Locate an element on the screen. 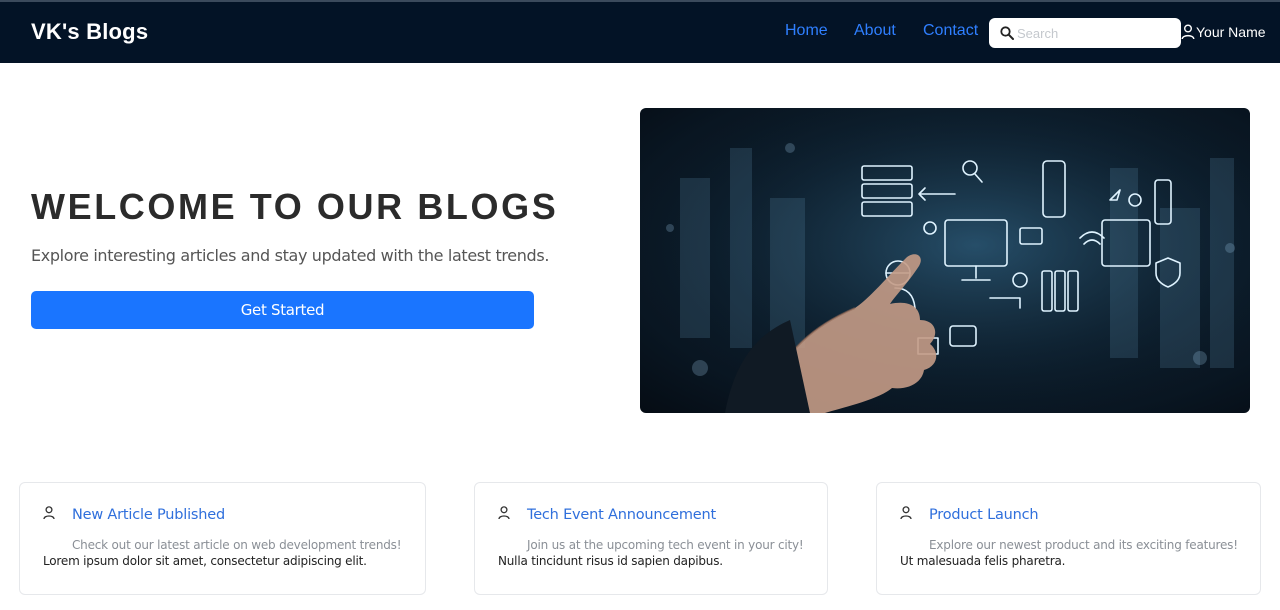  nav-link-contact: Contact is located at coordinates (950, 31).